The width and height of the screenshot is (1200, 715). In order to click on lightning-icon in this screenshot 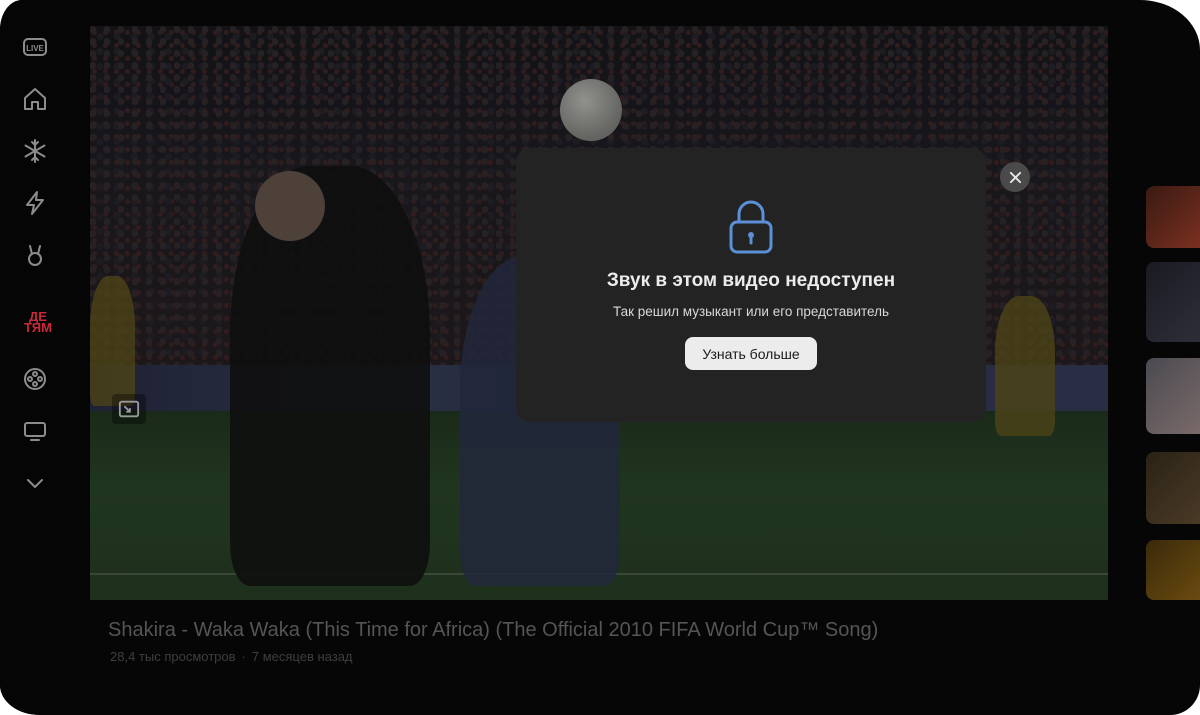, I will do `click(35, 203)`.